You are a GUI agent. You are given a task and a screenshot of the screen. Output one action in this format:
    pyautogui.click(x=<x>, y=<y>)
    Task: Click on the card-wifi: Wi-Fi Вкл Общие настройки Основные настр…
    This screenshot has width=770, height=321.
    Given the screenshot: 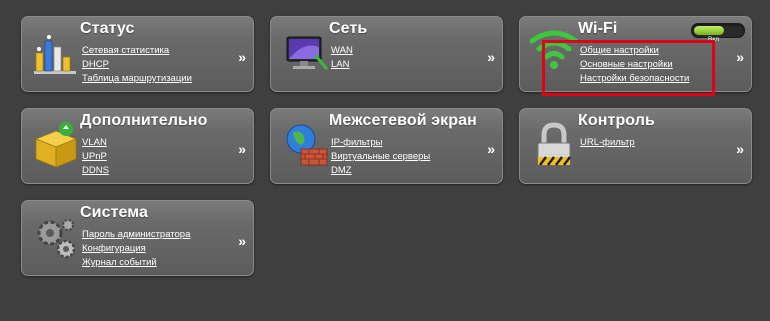 What is the action you would take?
    pyautogui.click(x=635, y=54)
    